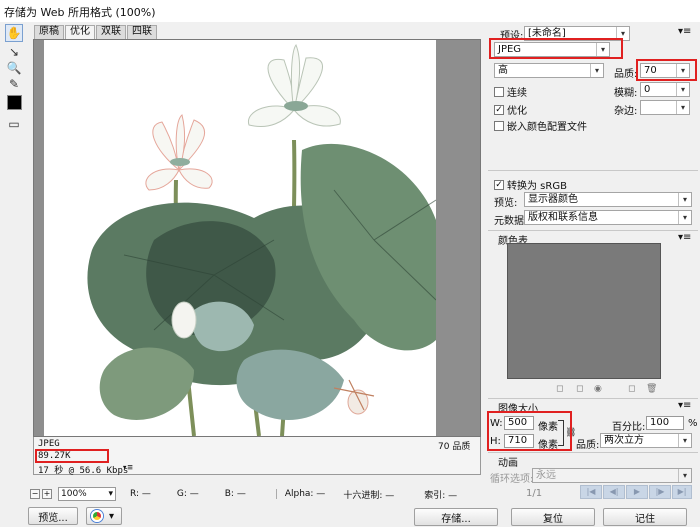 Image resolution: width=700 pixels, height=527 pixels. Describe the element at coordinates (534, 493) in the screenshot. I see `frame-counter: 1/1` at that location.